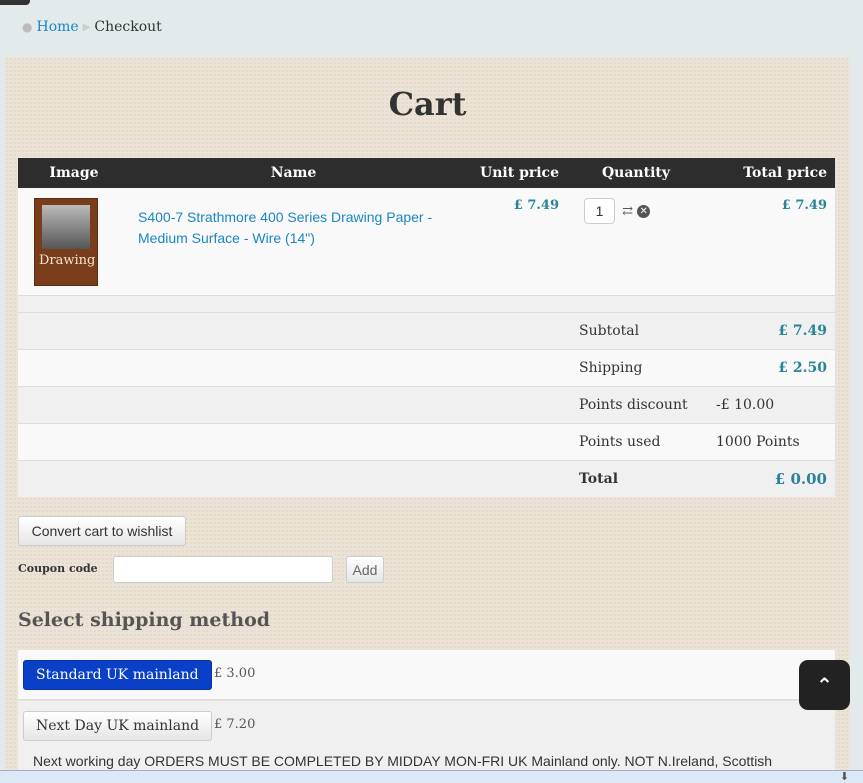 The height and width of the screenshot is (783, 863). What do you see at coordinates (102, 531) in the screenshot?
I see `convert-to-wishlist-button: Convert cart to wishlist` at bounding box center [102, 531].